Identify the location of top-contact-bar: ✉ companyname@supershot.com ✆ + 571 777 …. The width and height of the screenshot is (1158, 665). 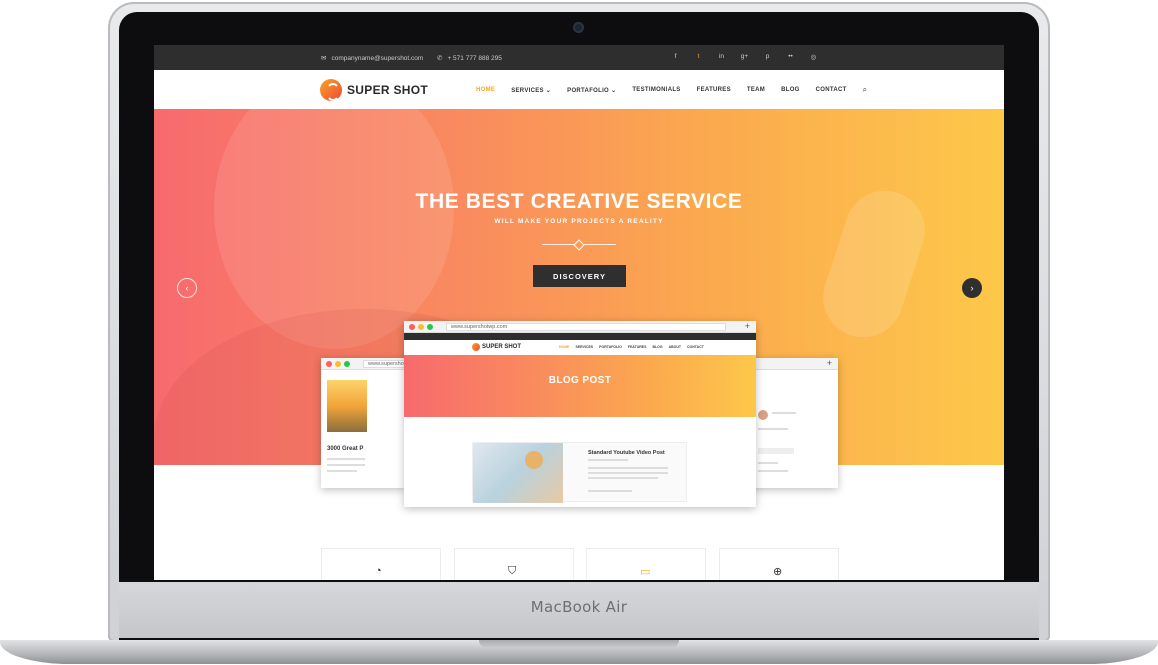
(579, 57).